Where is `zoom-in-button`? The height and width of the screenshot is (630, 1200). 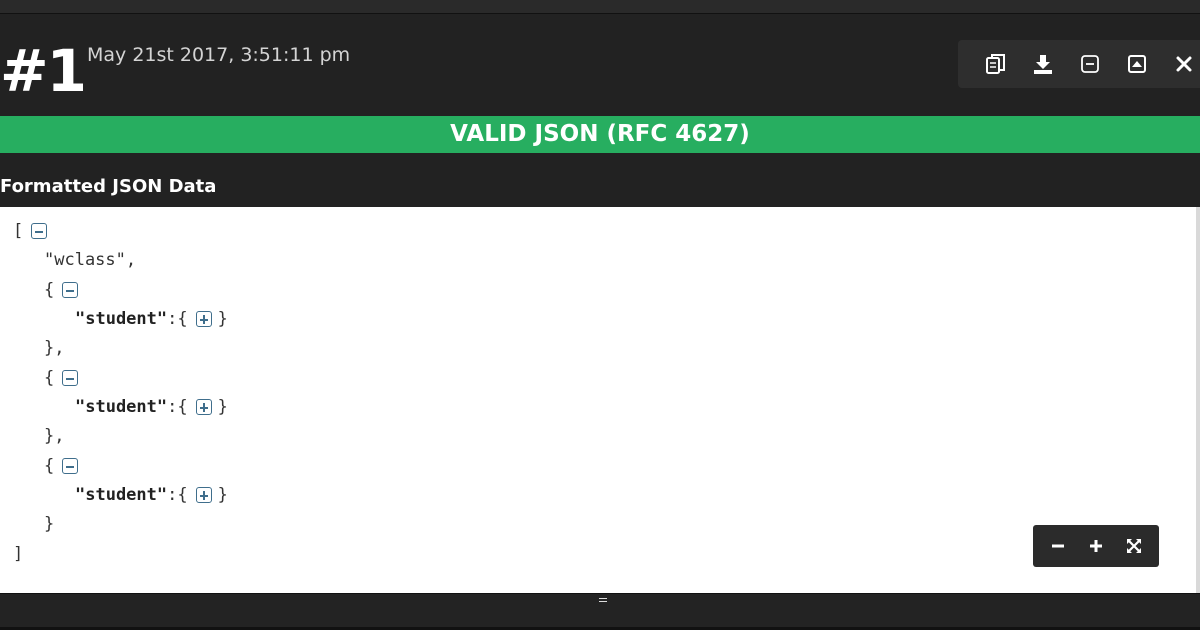 zoom-in-button is located at coordinates (1096, 546).